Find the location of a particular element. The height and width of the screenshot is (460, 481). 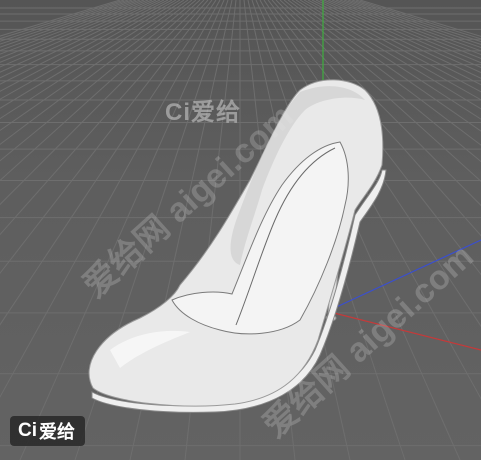

watermark-logo: Ci爱给 is located at coordinates (203, 112).